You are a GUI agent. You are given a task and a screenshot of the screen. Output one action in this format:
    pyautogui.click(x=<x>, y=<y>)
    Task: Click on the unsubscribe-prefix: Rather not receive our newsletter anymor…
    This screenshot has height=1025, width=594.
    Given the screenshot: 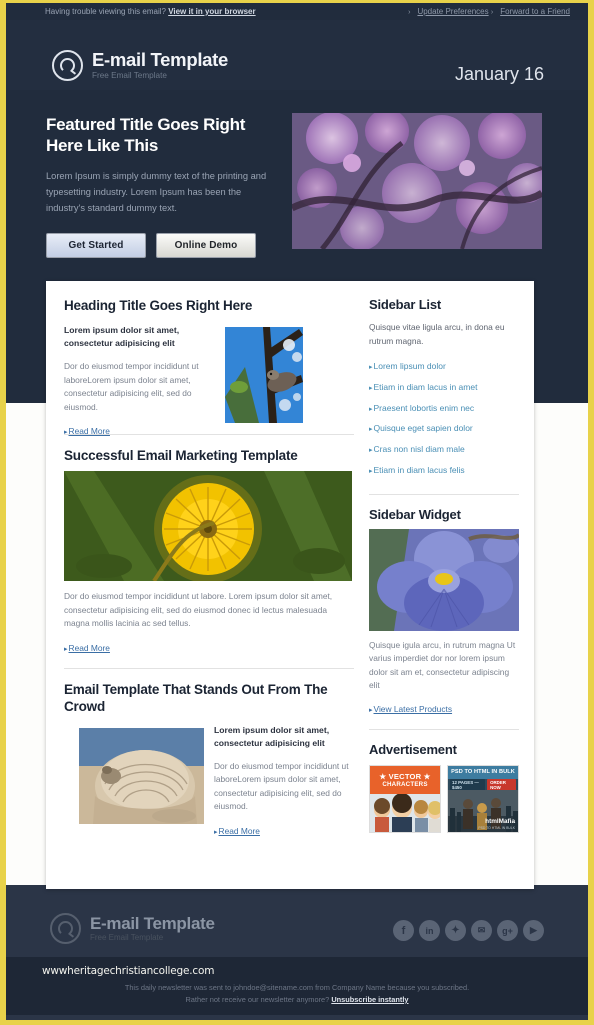 What is the action you would take?
    pyautogui.click(x=257, y=999)
    